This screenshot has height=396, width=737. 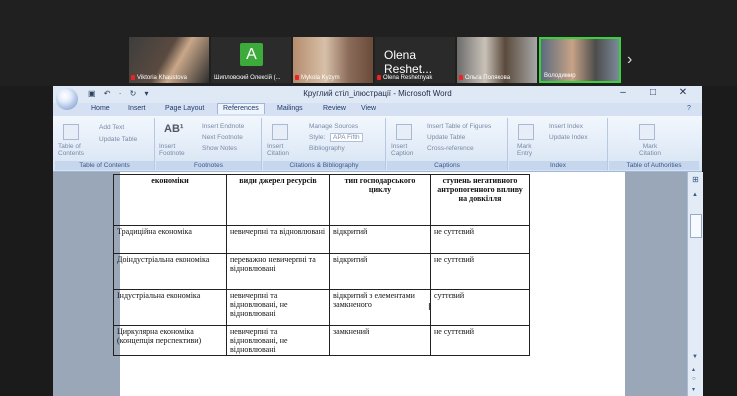 I want to click on close-icon: ✕, so click(x=683, y=92).